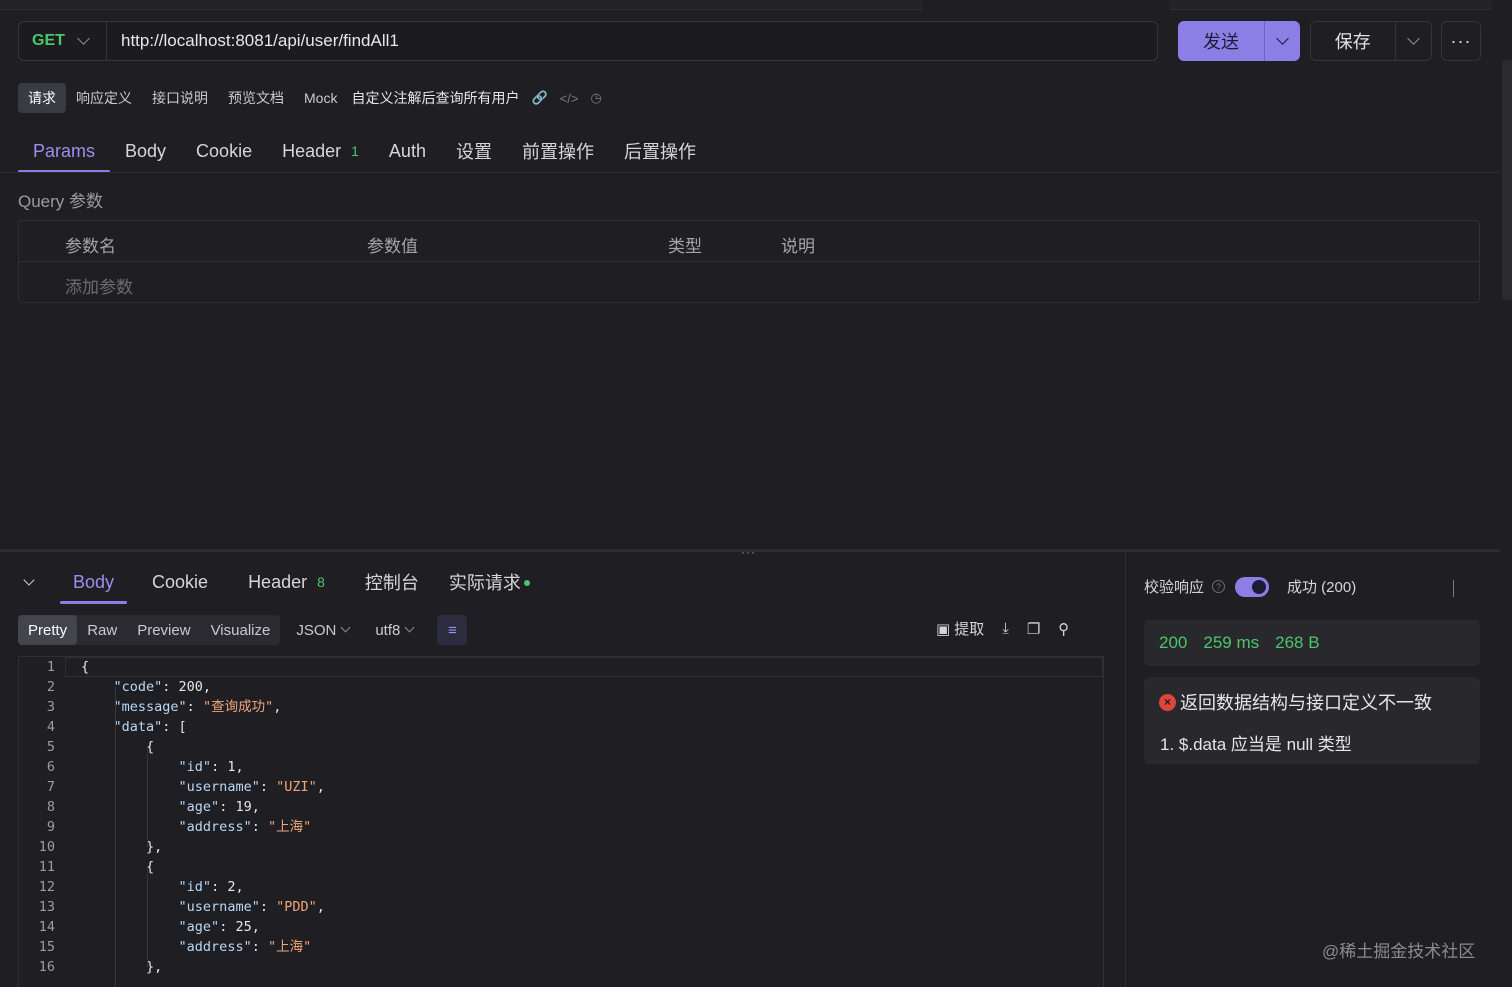 This screenshot has width=1512, height=987. Describe the element at coordinates (251, 907) in the screenshot. I see `code-text: "username": "PDD",` at that location.